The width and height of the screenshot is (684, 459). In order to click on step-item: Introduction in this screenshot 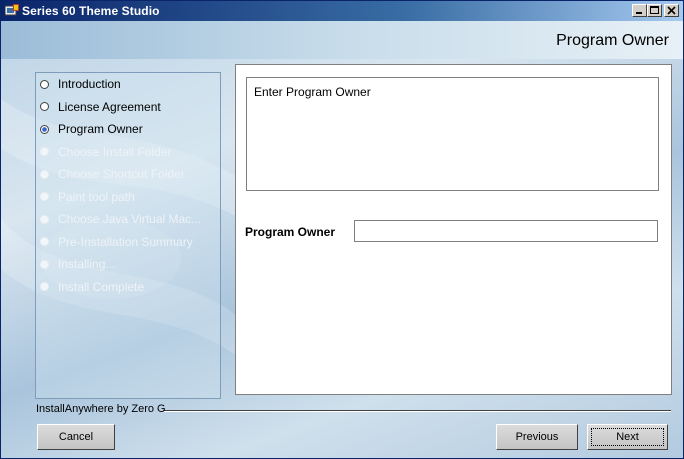, I will do `click(80, 84)`.